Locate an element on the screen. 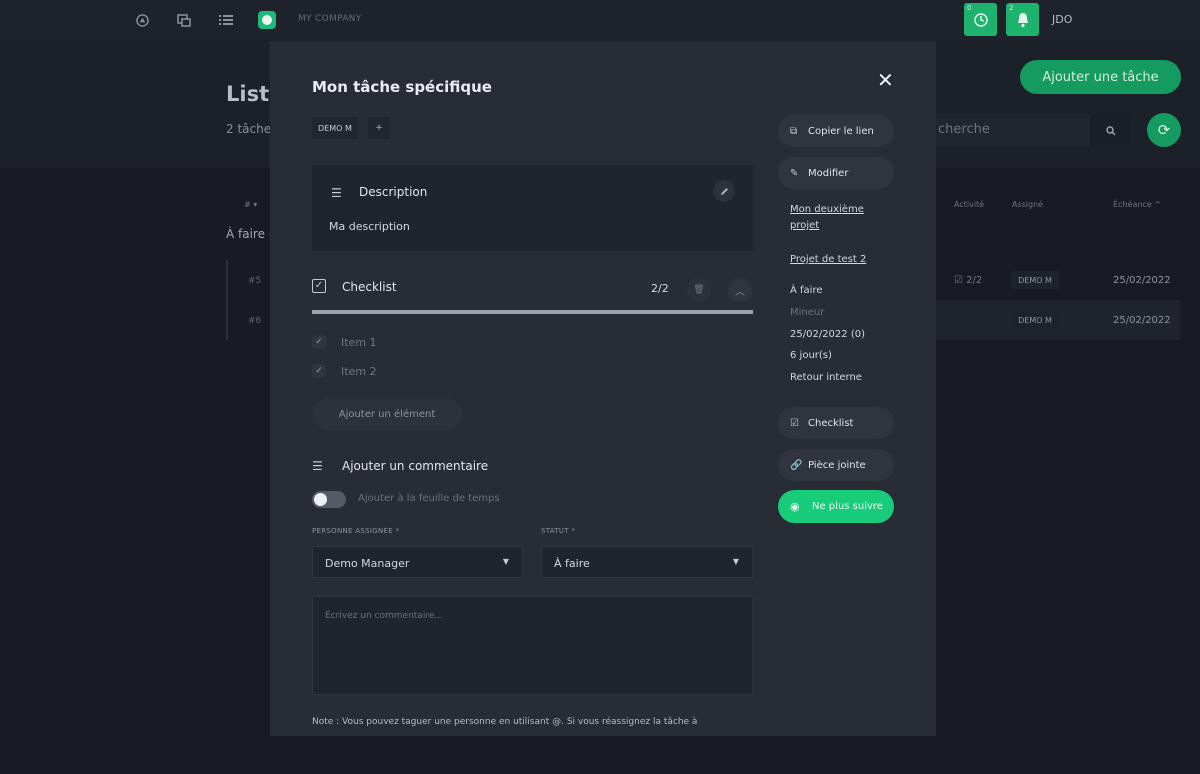  unfollow-label: Ne plus suivre is located at coordinates (847, 506).